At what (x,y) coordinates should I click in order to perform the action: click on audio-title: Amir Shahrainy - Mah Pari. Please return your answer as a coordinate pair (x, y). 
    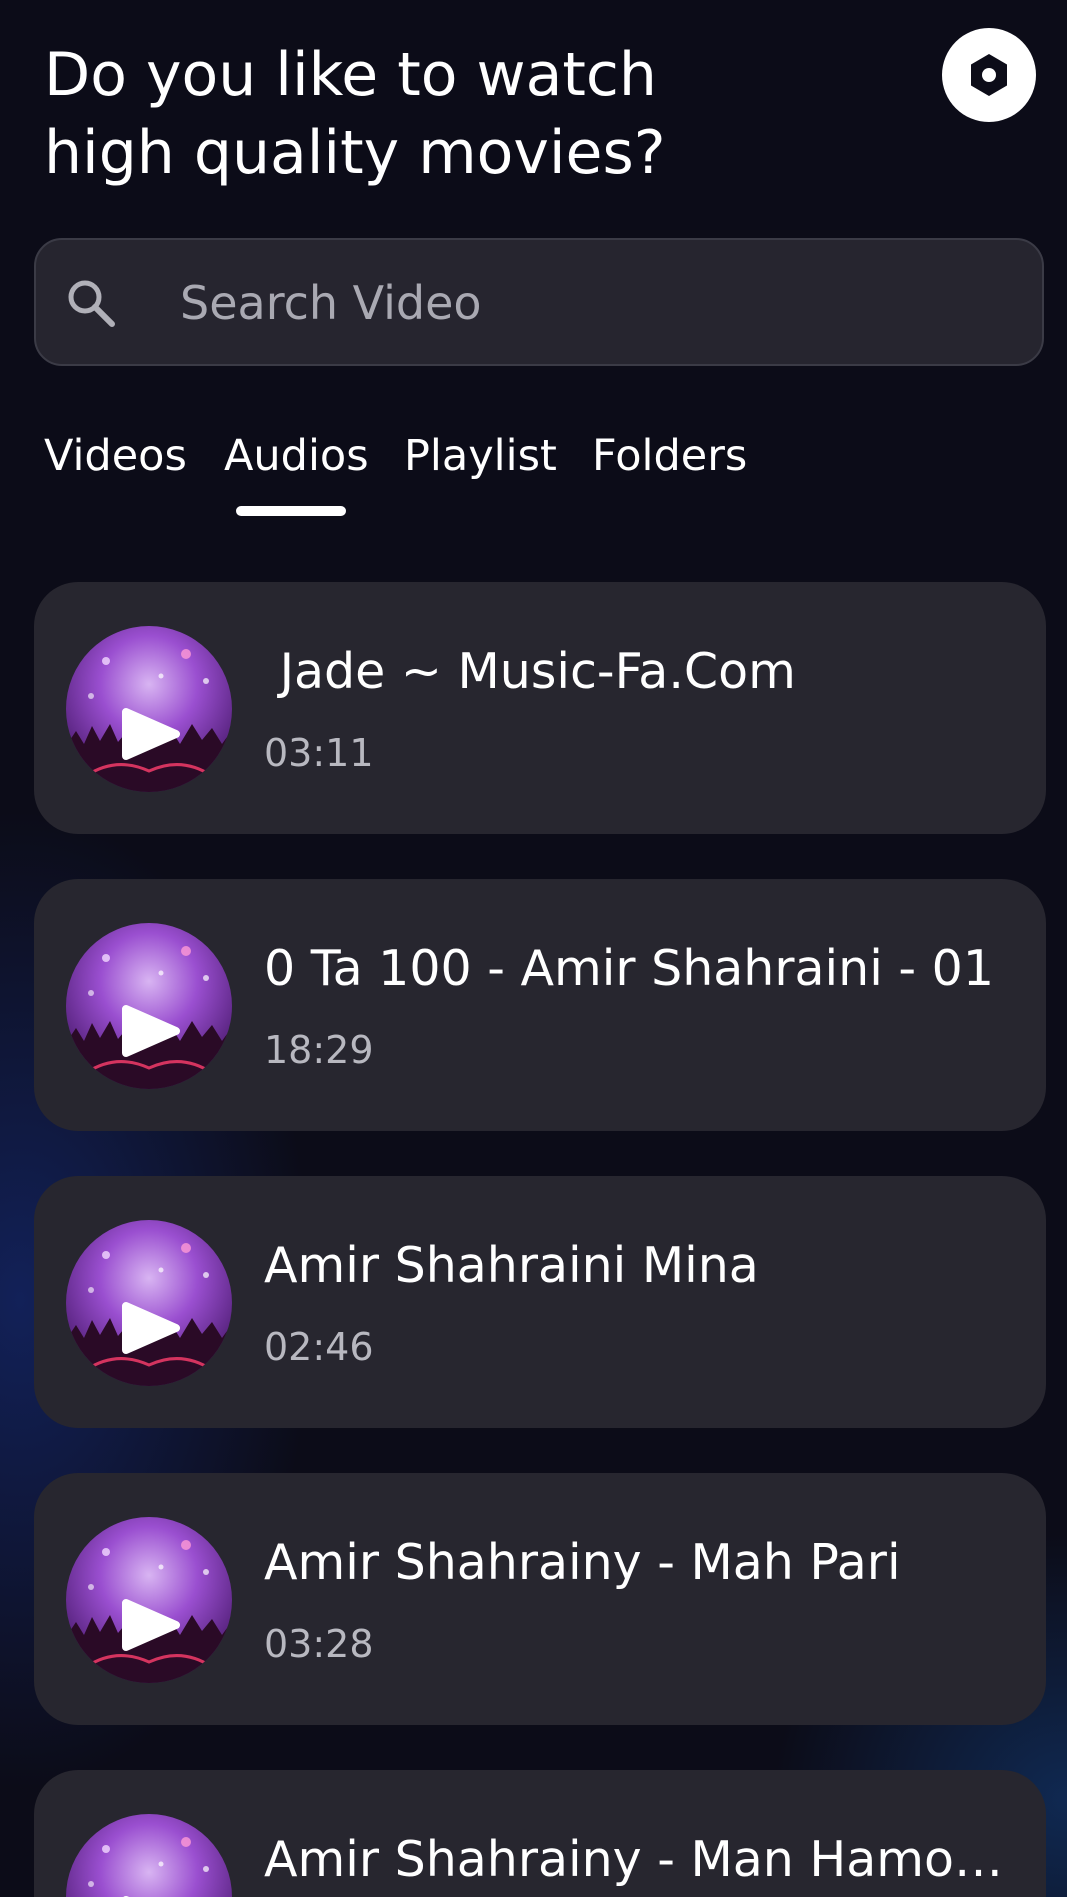
    Looking at the image, I should click on (582, 1562).